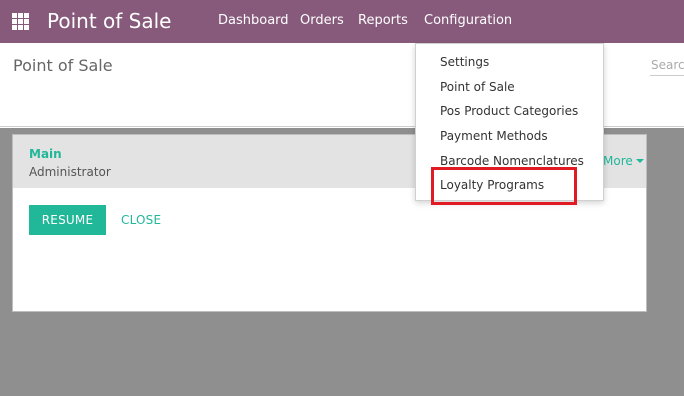 This screenshot has width=684, height=396. I want to click on caret-down-icon, so click(639, 161).